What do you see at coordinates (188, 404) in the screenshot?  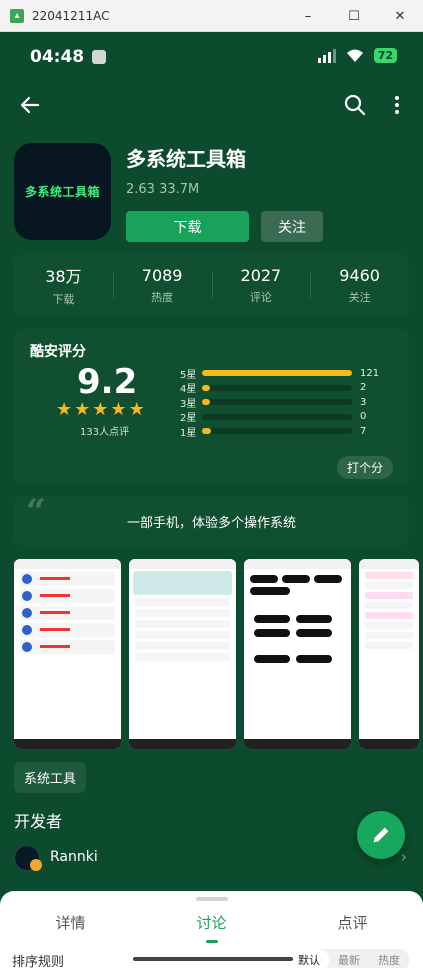 I see `rating-row-label: 3星` at bounding box center [188, 404].